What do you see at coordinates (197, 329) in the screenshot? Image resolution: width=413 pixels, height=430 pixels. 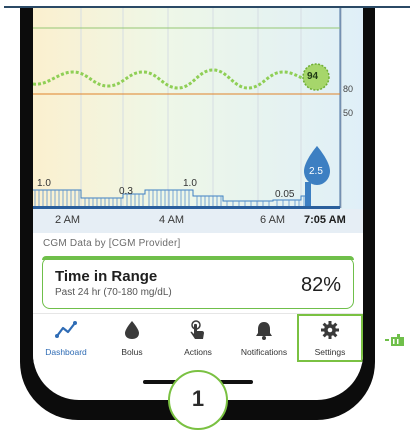 I see `tap-hand-icon` at bounding box center [197, 329].